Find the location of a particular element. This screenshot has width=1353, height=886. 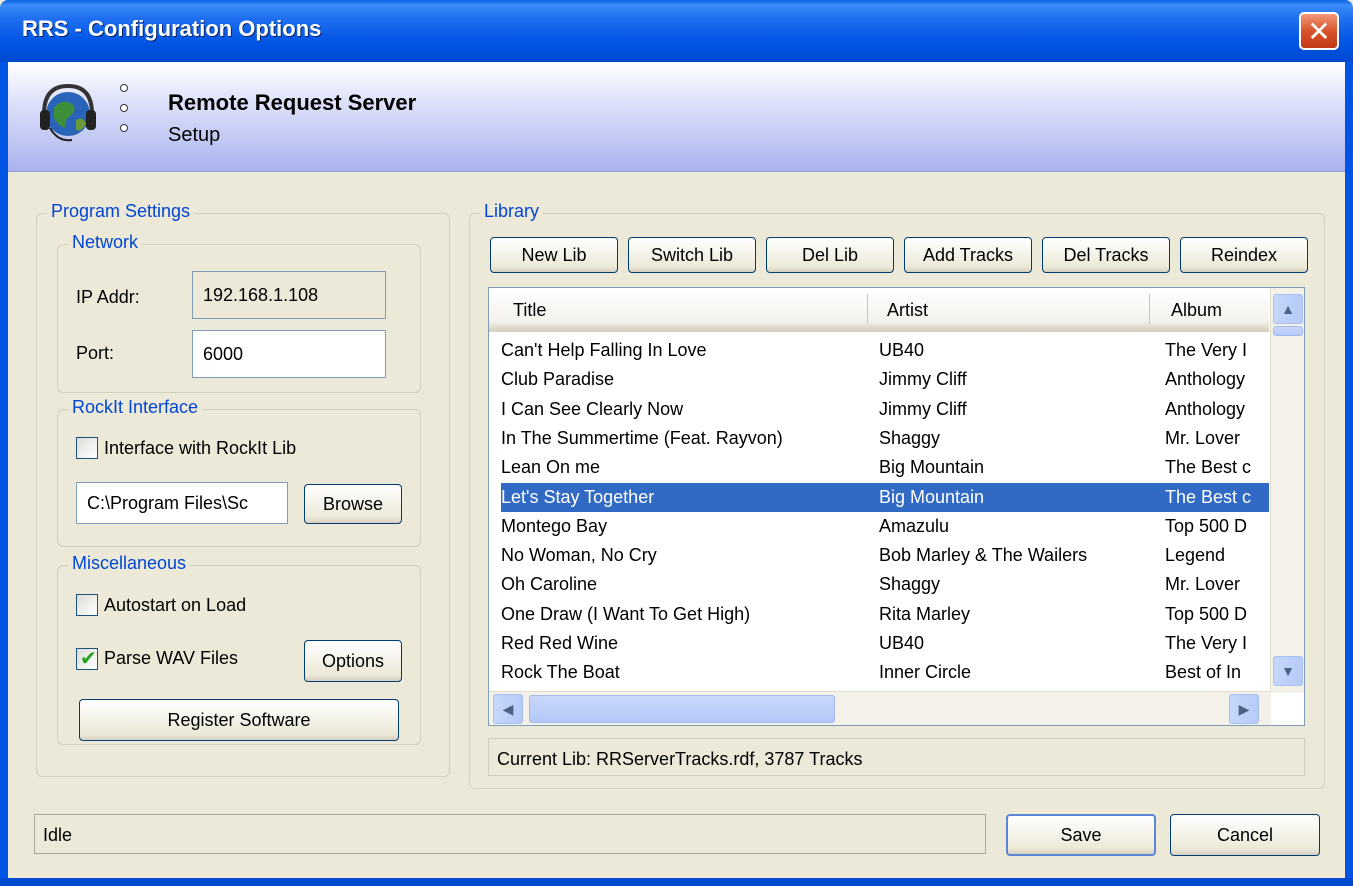

parse-wav-checkbox: ✔ is located at coordinates (87, 659).